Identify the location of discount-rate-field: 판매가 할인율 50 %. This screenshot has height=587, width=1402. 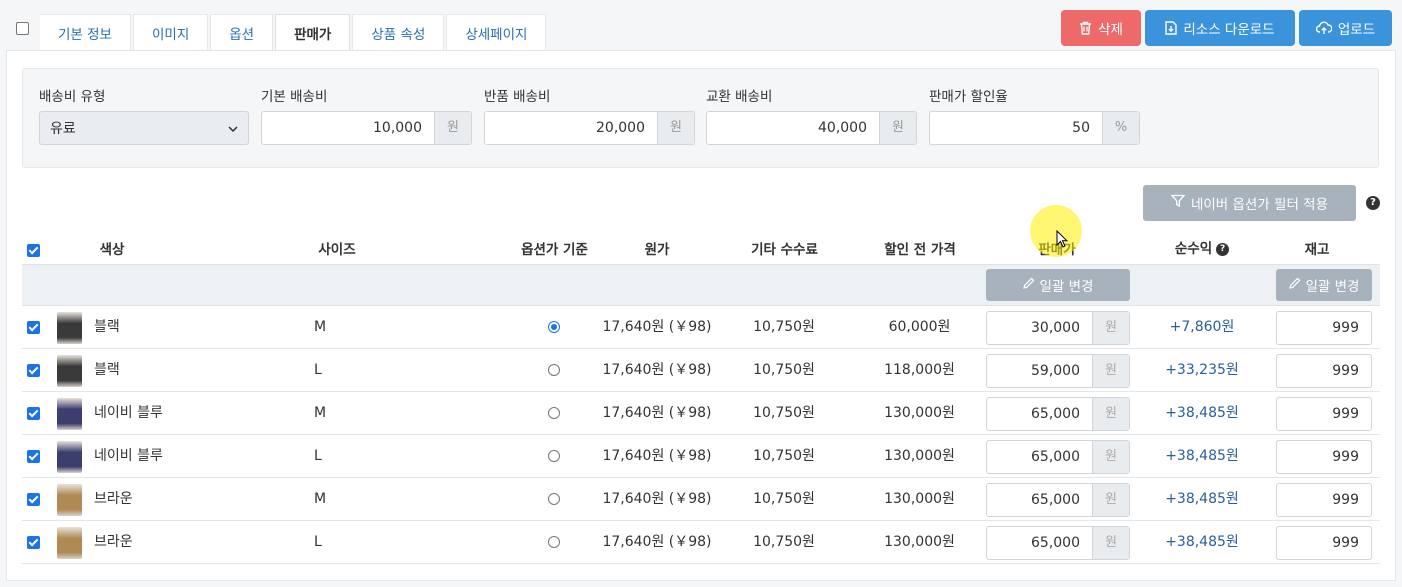
(1034, 116).